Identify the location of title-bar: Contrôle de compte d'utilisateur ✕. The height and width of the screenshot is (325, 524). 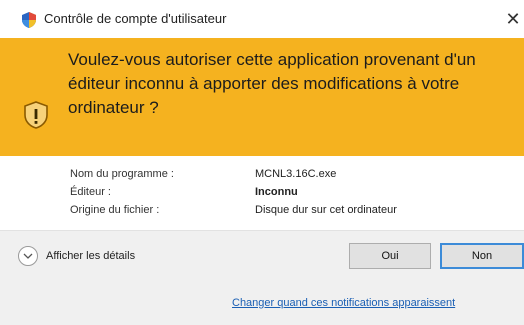
(262, 19).